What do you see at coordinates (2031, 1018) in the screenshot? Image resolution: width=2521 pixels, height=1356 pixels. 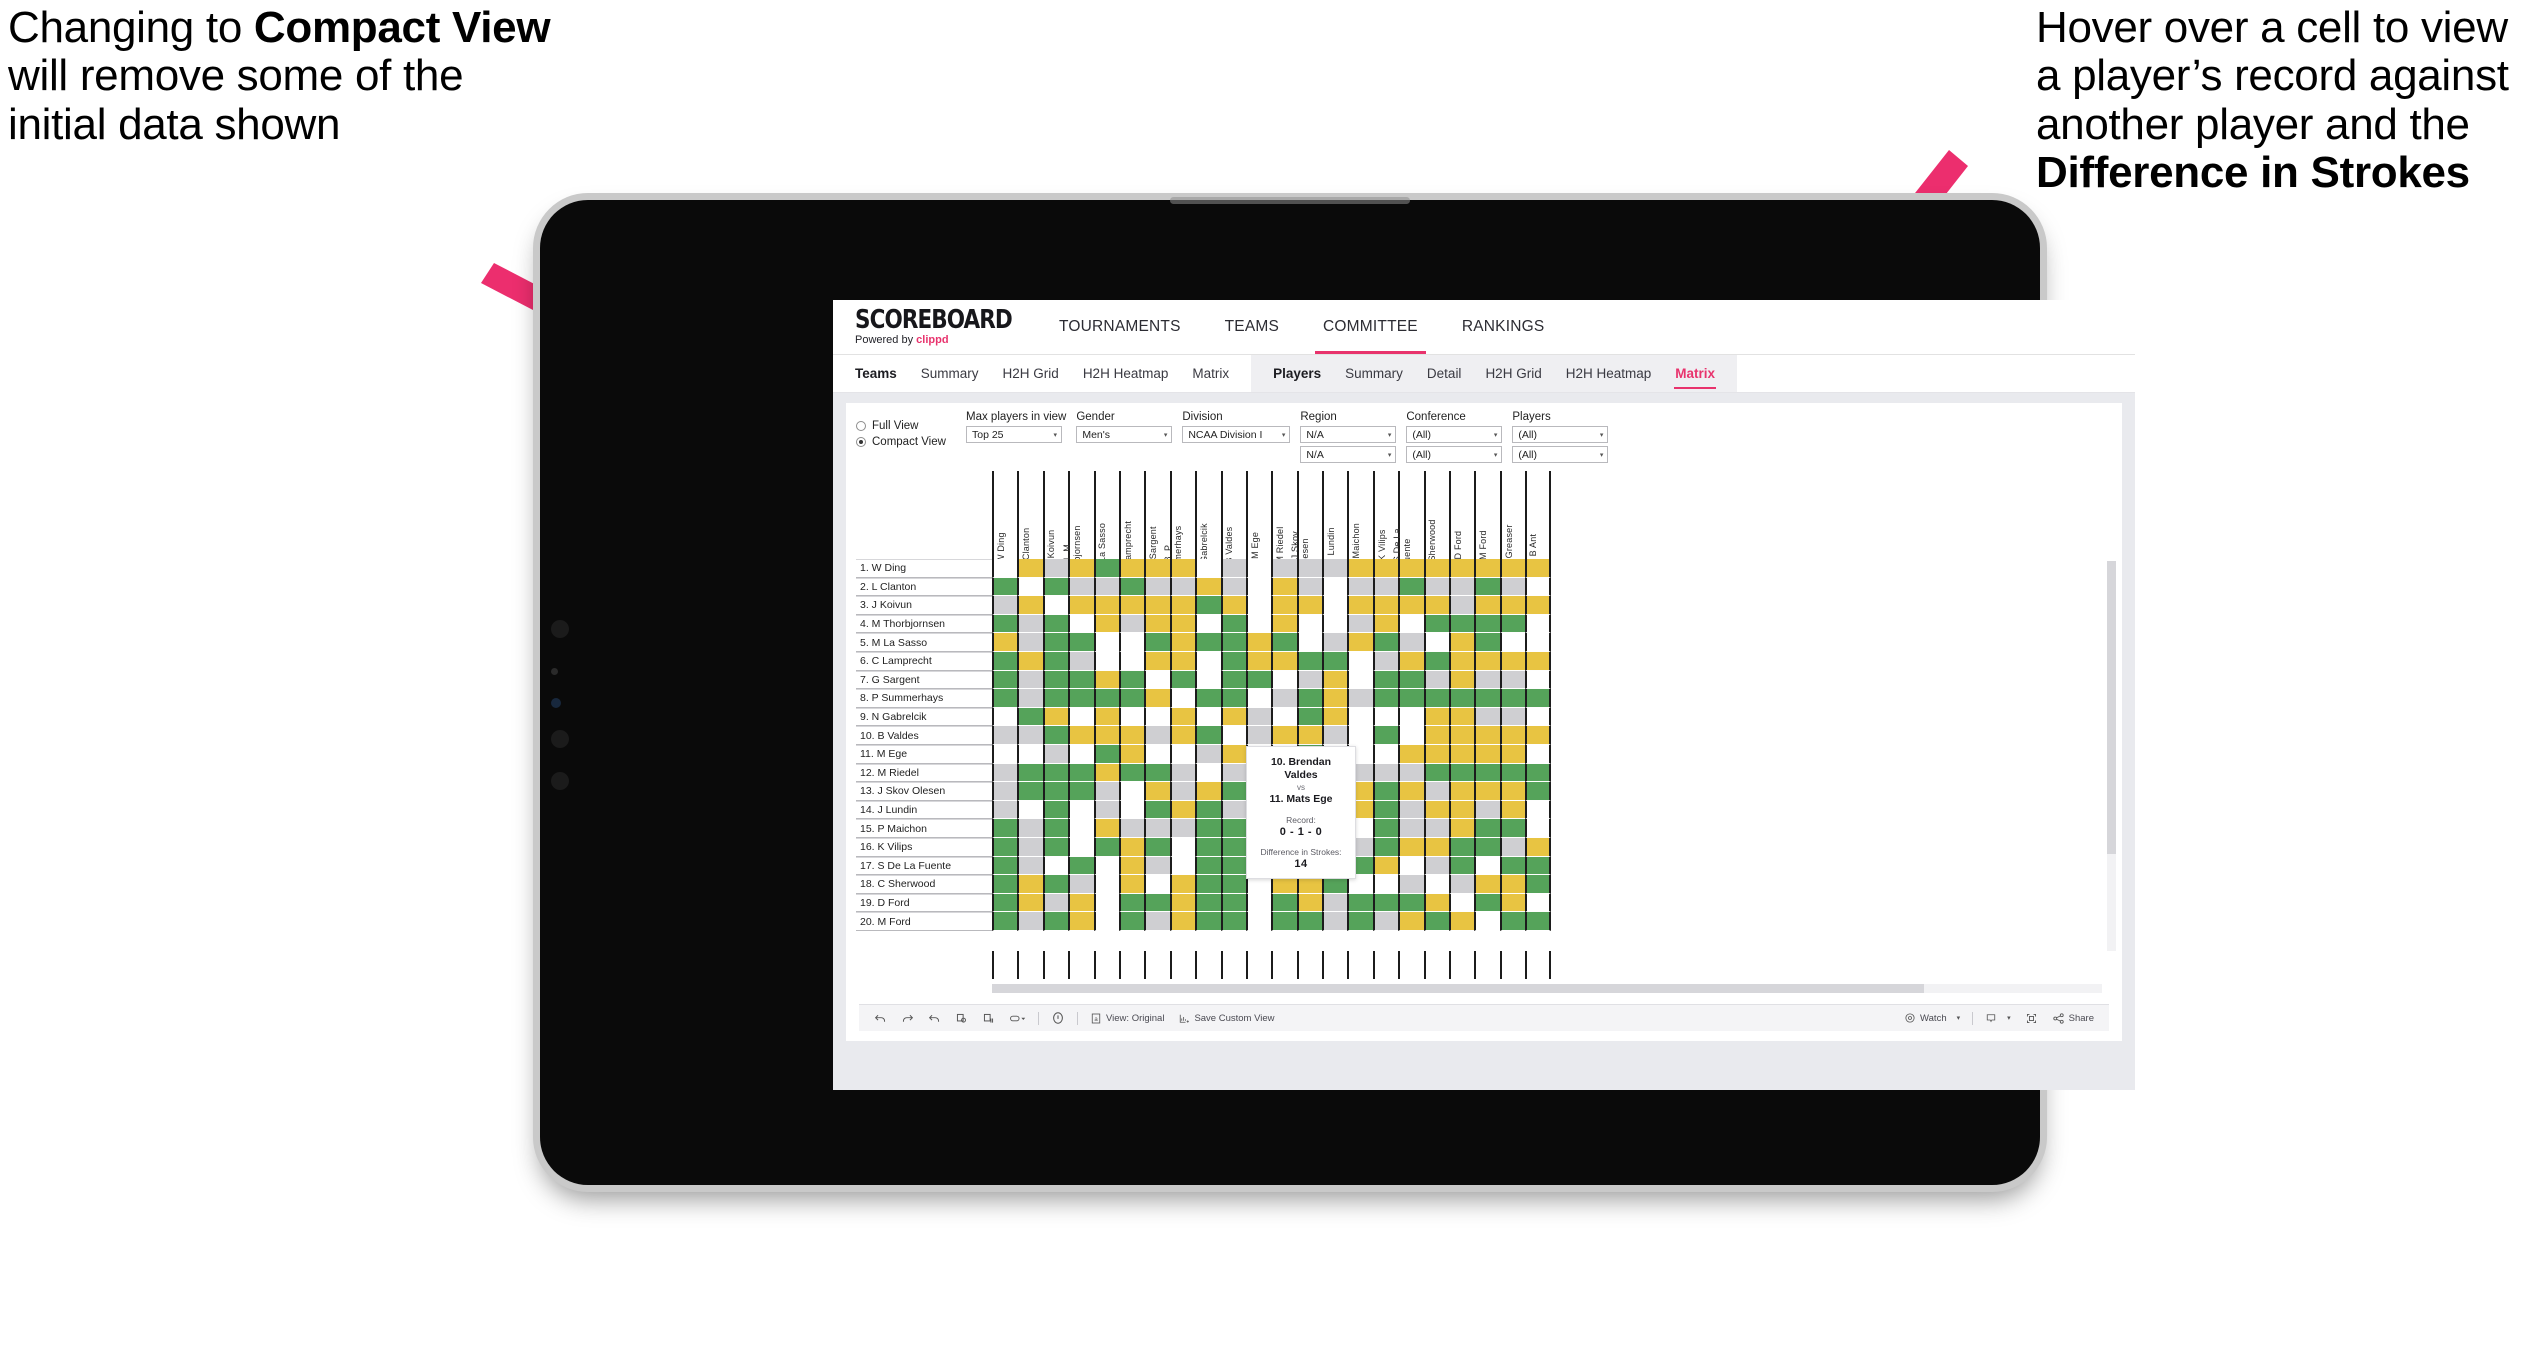 I see `fullscreen-button` at bounding box center [2031, 1018].